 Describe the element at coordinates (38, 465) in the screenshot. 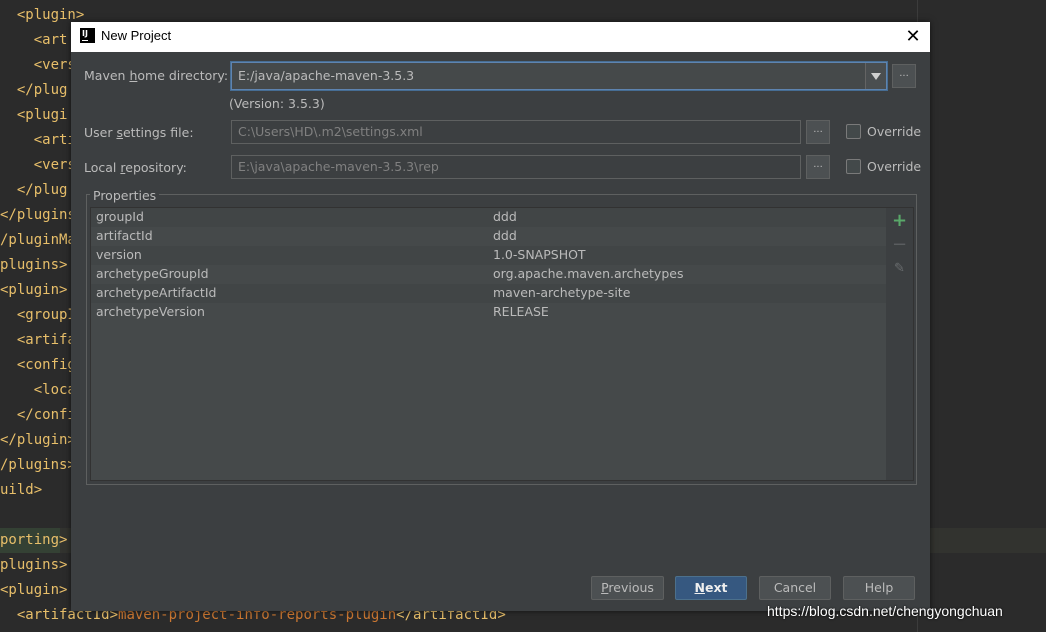

I see `code-line: /plugins>` at that location.